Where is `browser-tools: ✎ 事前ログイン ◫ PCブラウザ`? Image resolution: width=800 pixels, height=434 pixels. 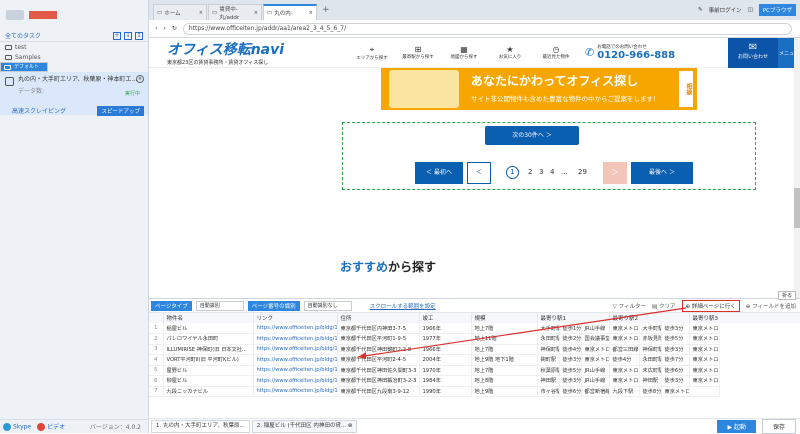
browser-tools: ✎ 事前ログイン ◫ PCブラウザ is located at coordinates (749, 10).